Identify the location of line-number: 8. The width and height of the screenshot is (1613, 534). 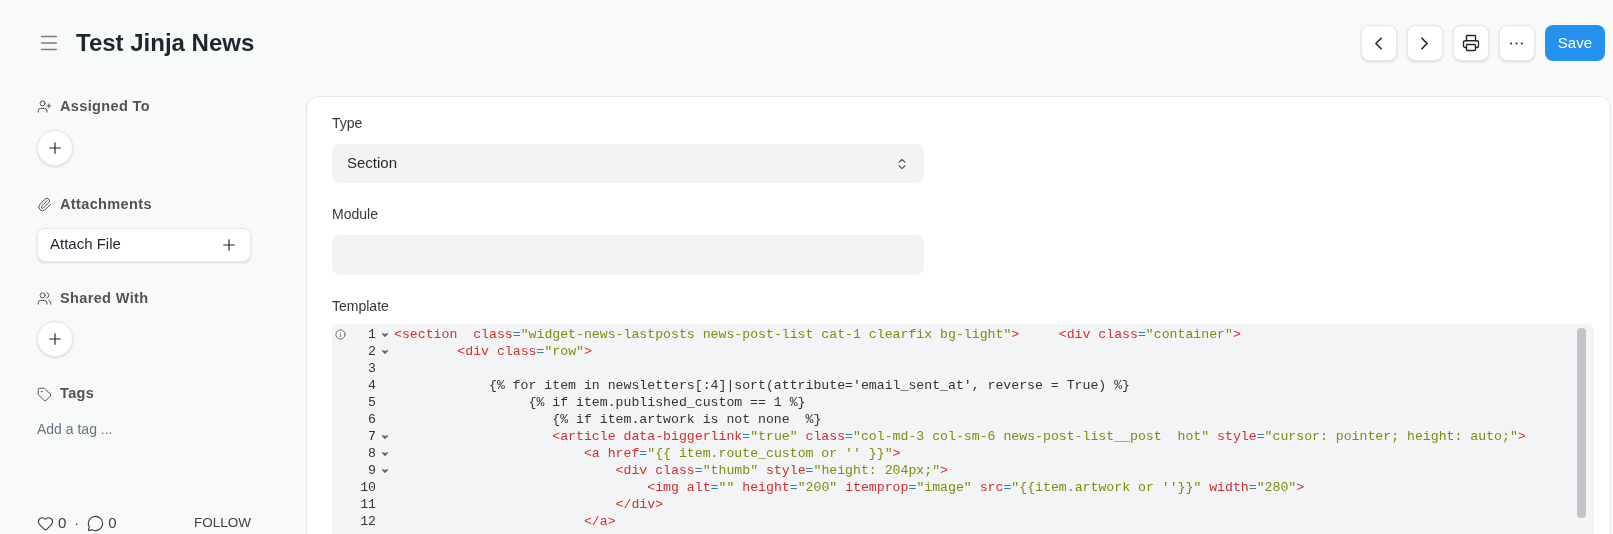
(371, 453).